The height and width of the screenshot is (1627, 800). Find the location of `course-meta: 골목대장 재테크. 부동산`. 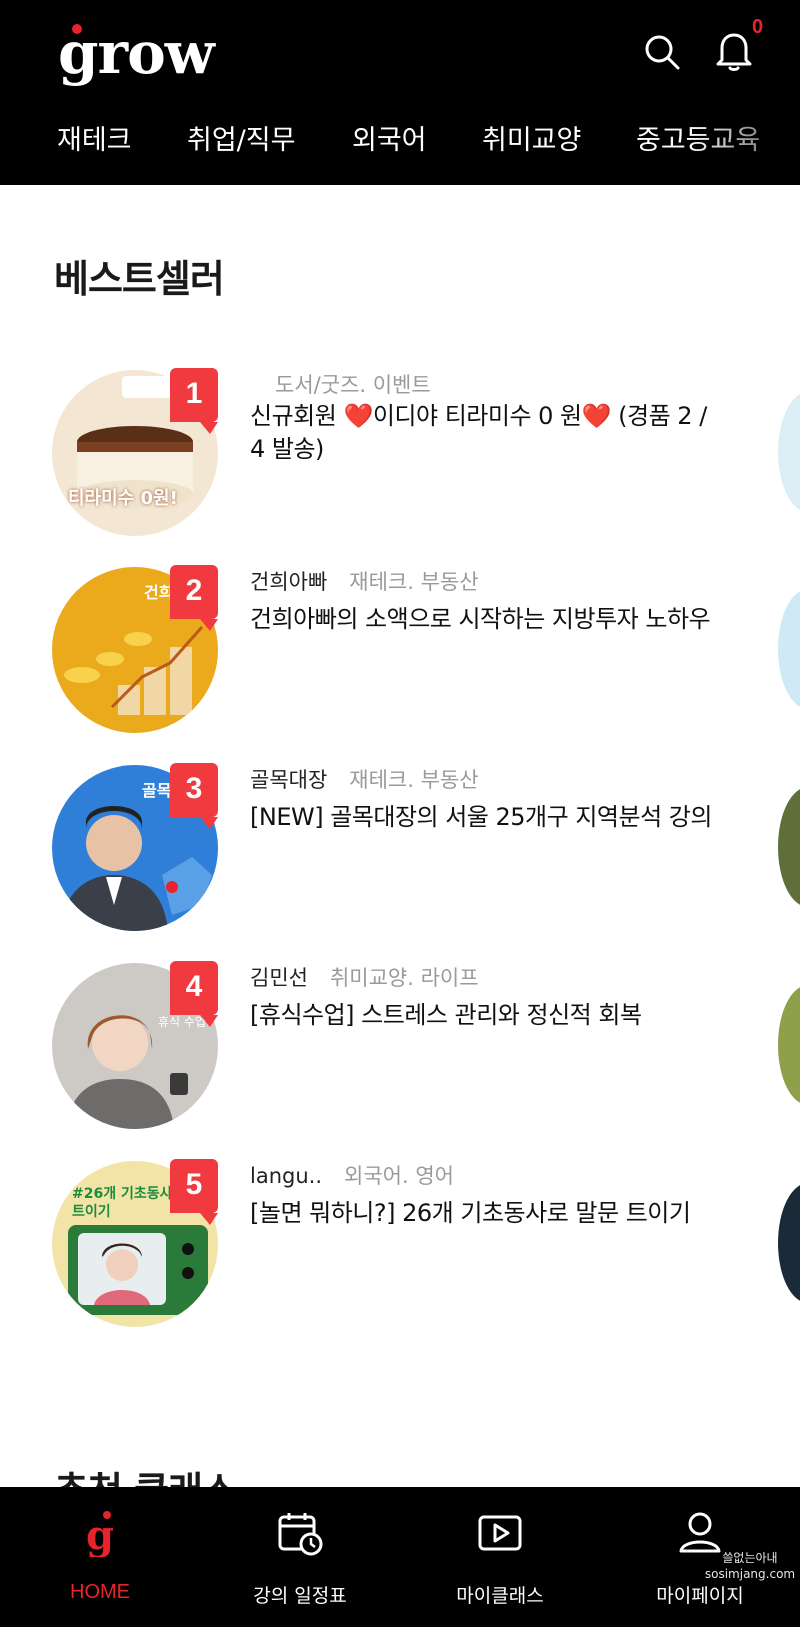

course-meta: 골목대장 재테크. 부동산 is located at coordinates (364, 780).